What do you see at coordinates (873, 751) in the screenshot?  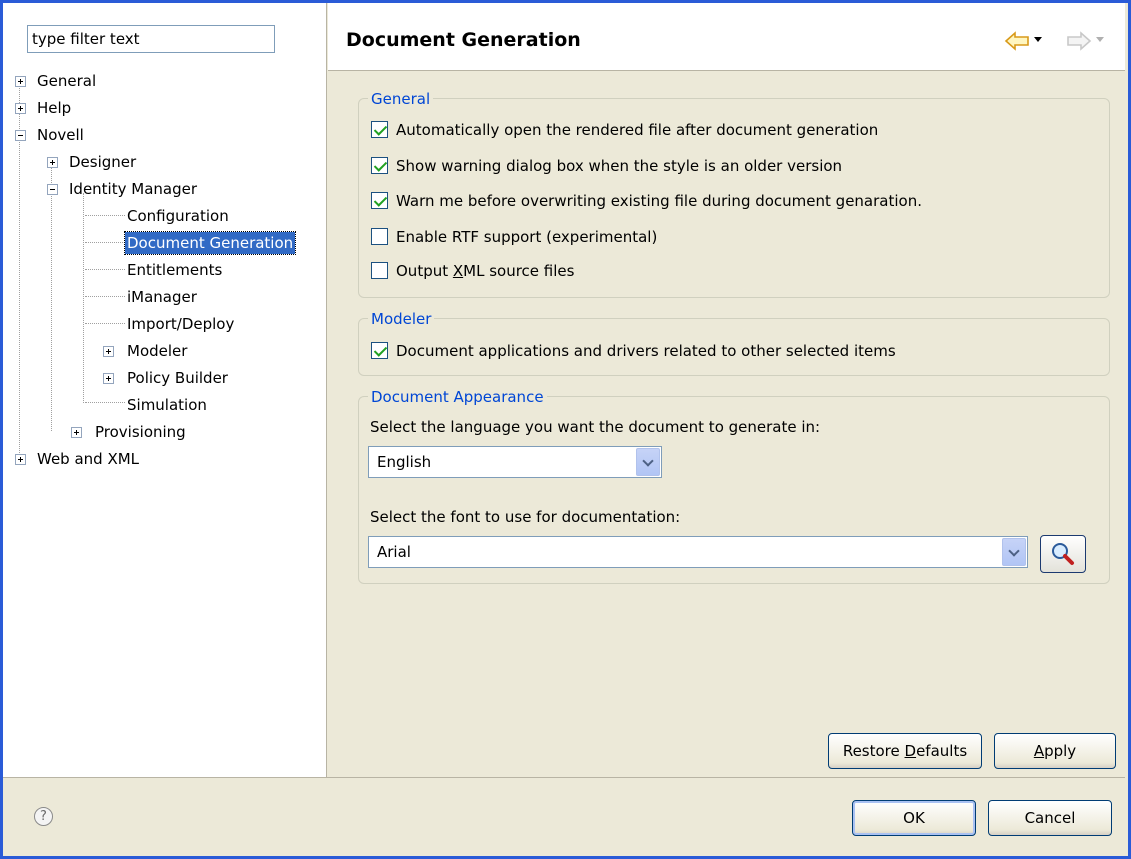 I see `restore-defaults-label-part: Restore` at bounding box center [873, 751].